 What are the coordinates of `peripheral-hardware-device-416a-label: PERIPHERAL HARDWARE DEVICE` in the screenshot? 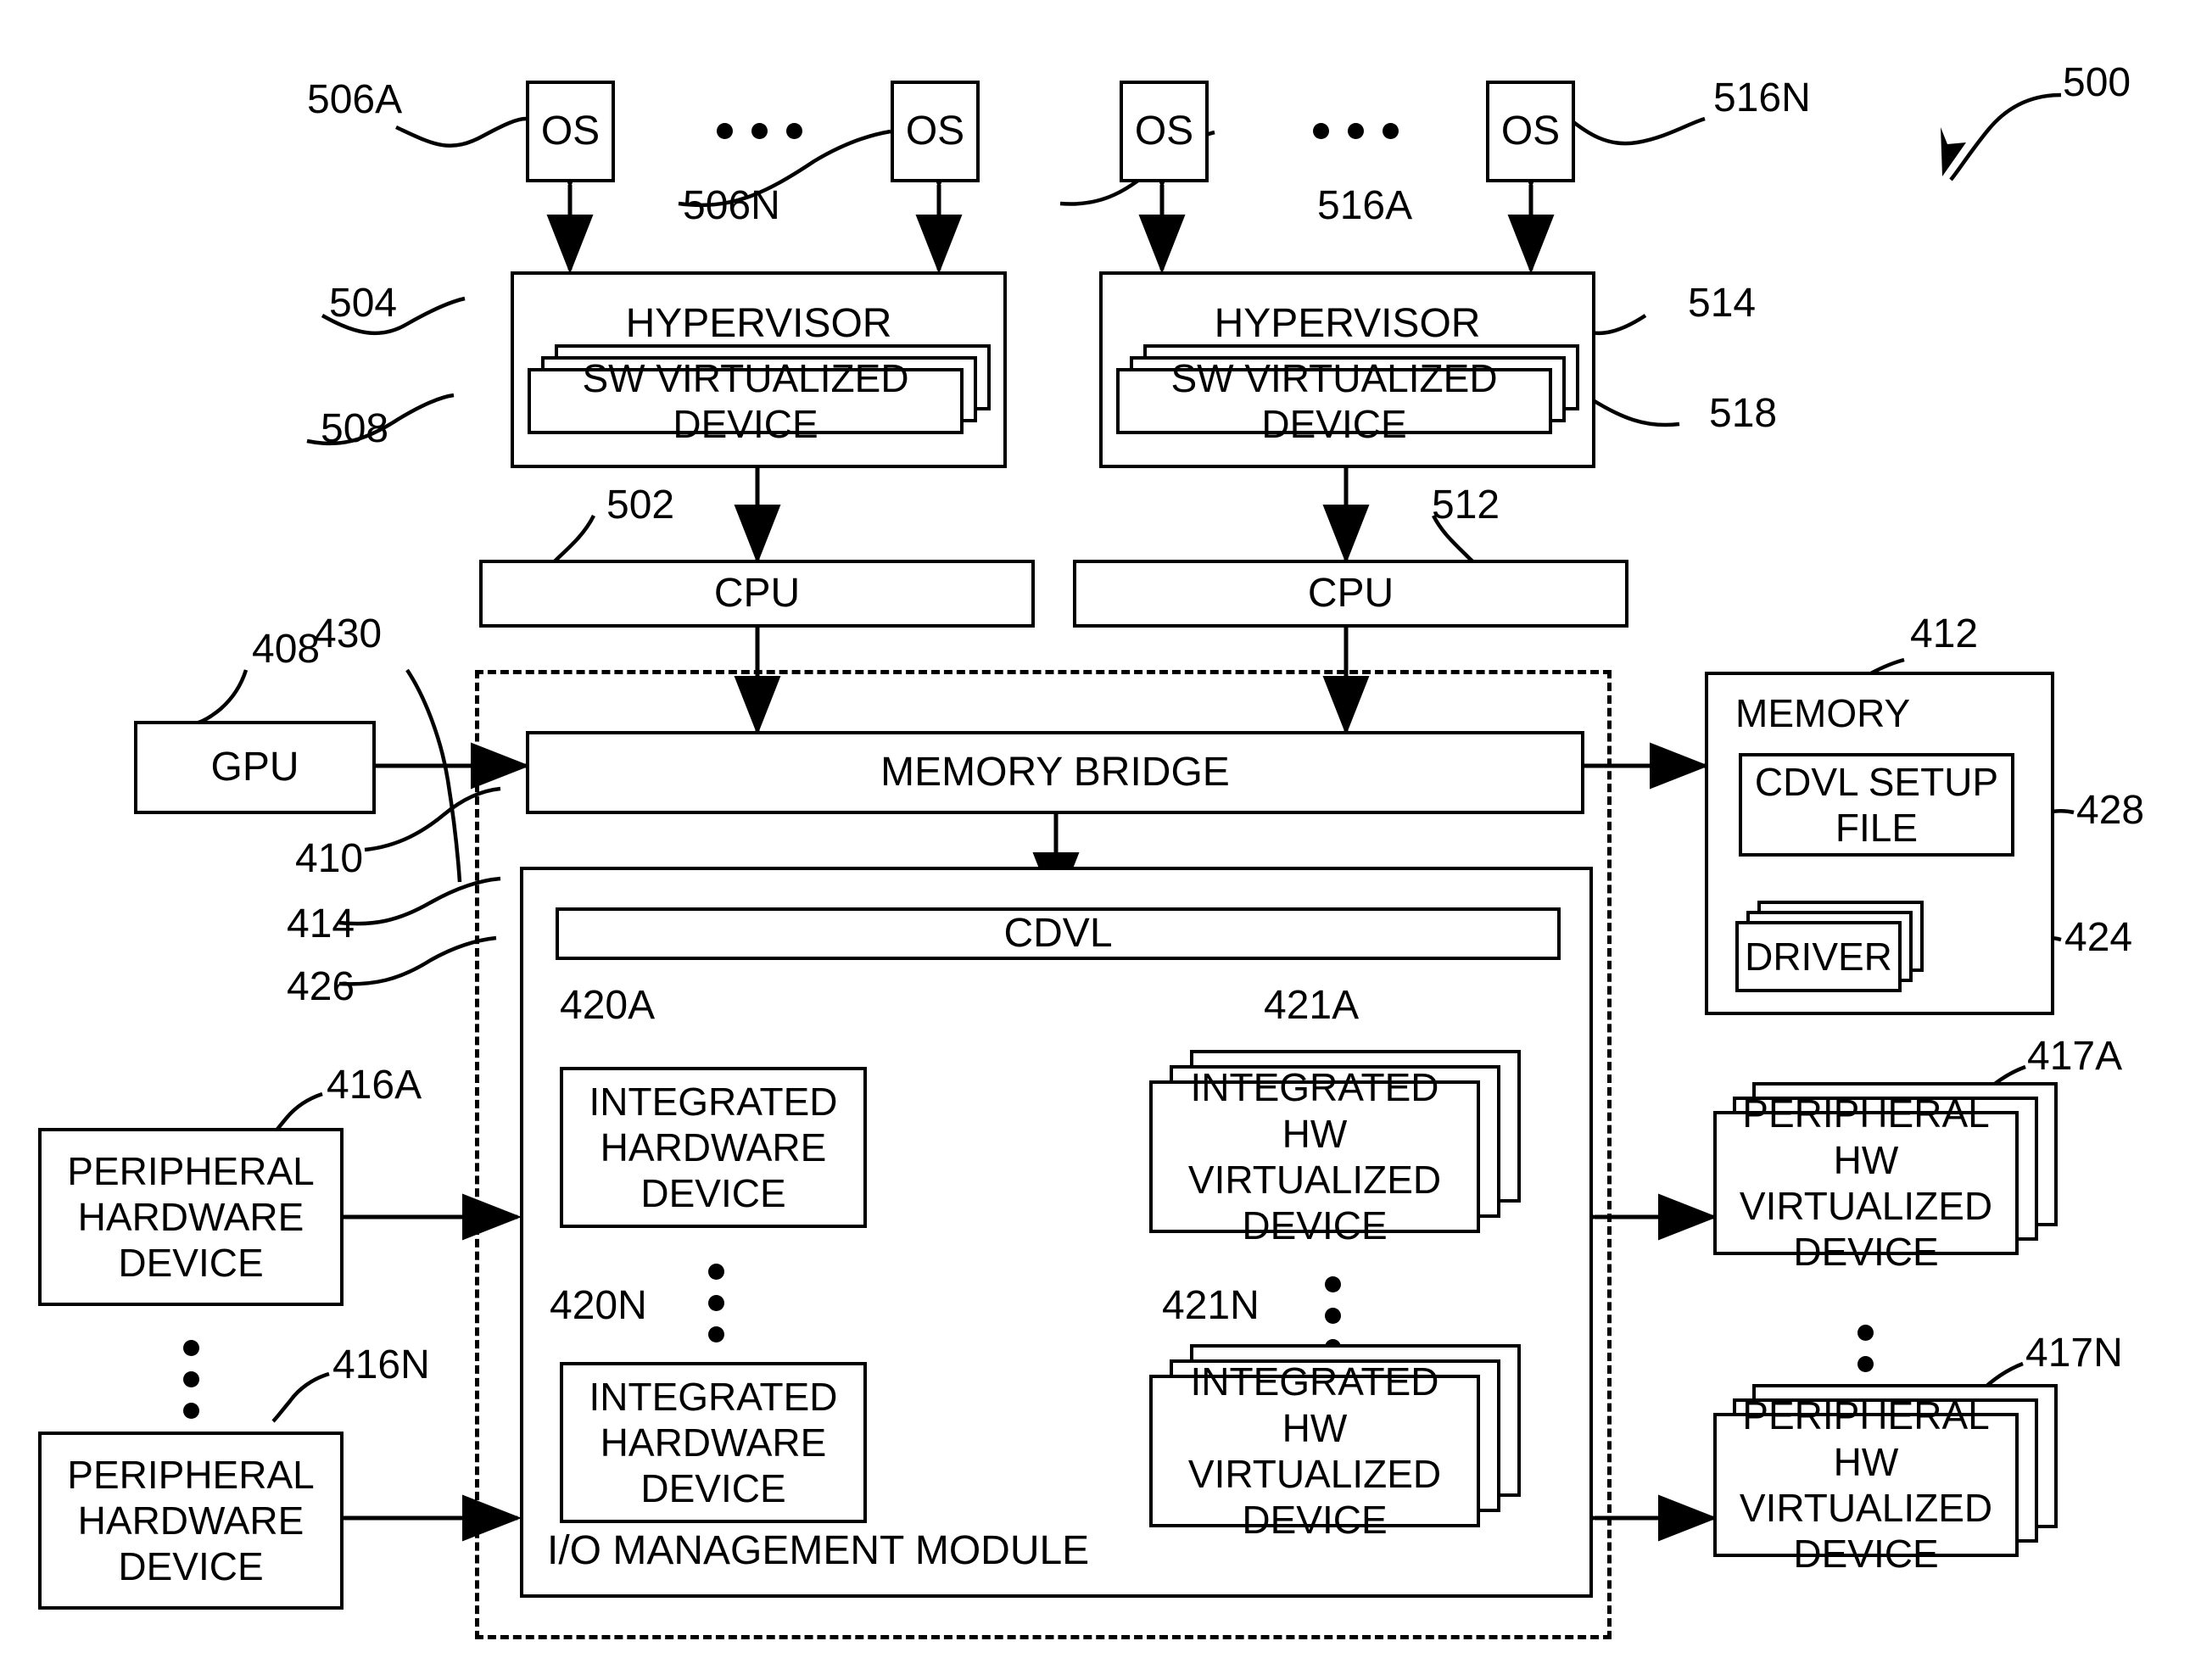 It's located at (191, 1217).